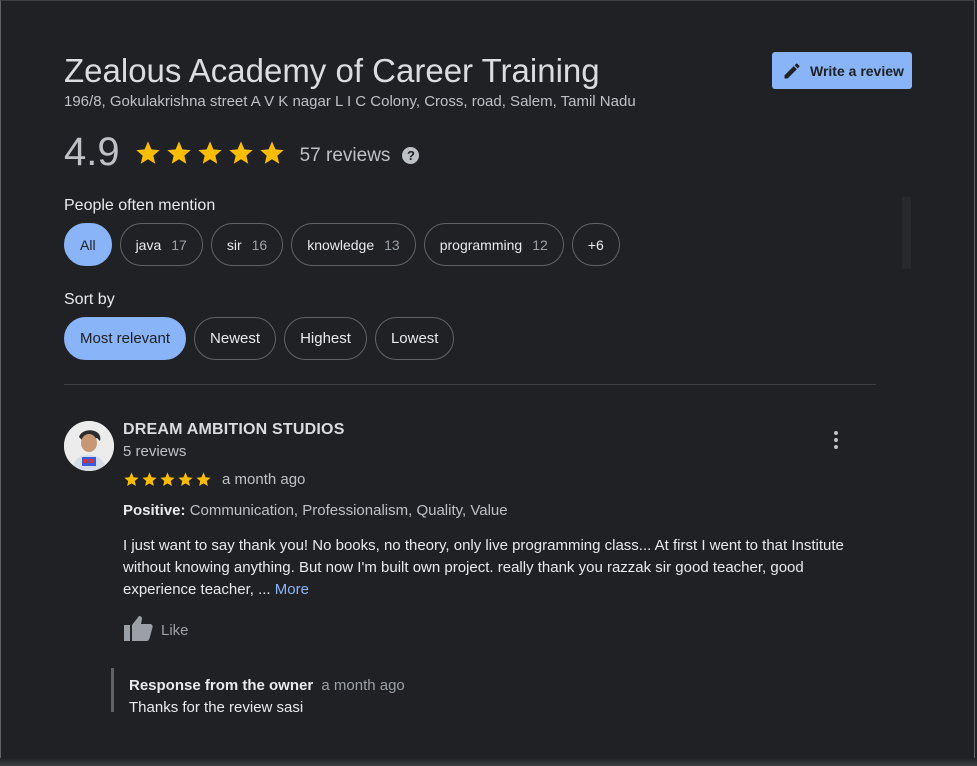  I want to click on chips-scroll-track, so click(906, 233).